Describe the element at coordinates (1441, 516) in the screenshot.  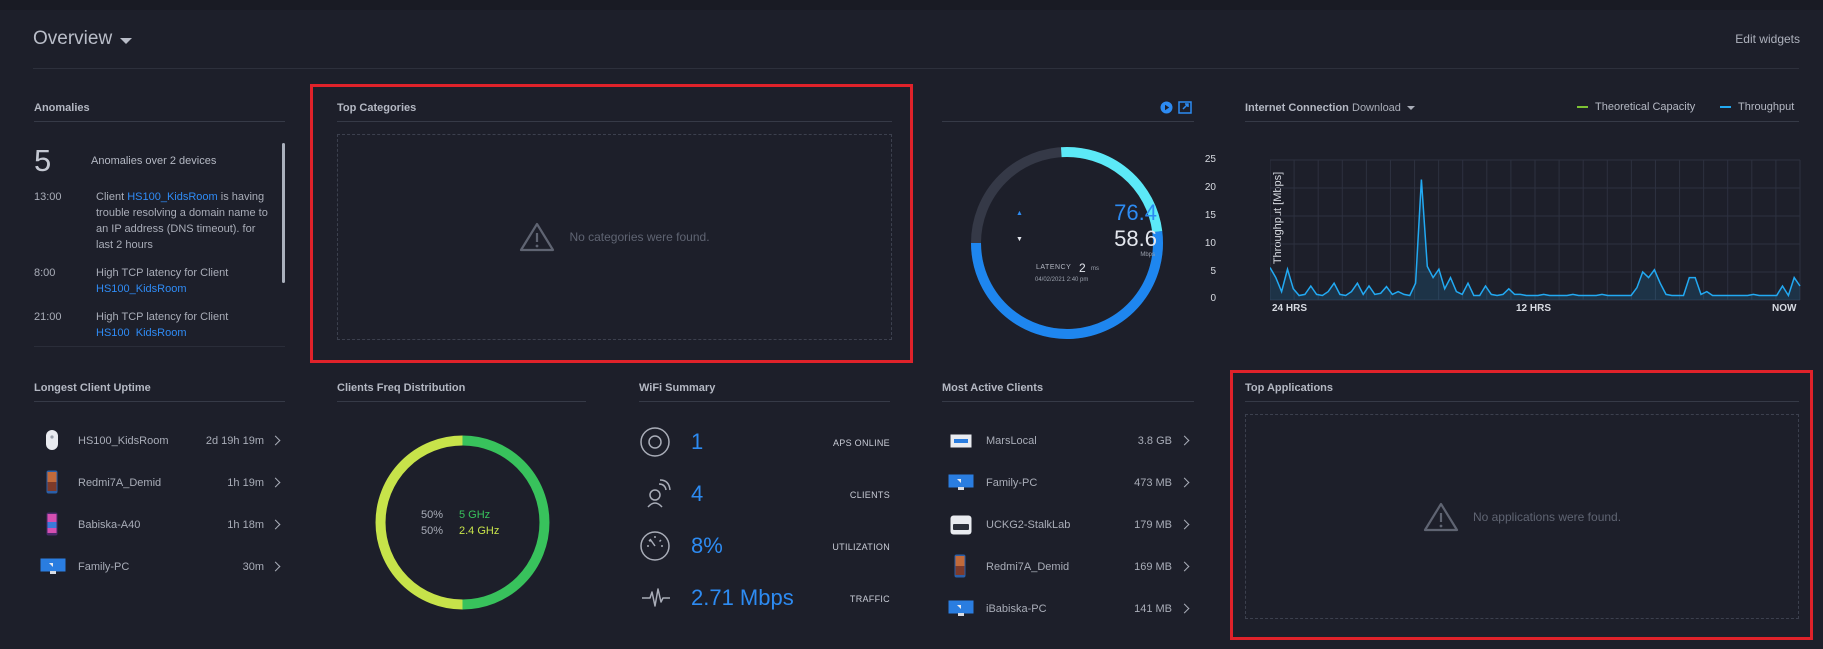
I see `warning-icon` at that location.